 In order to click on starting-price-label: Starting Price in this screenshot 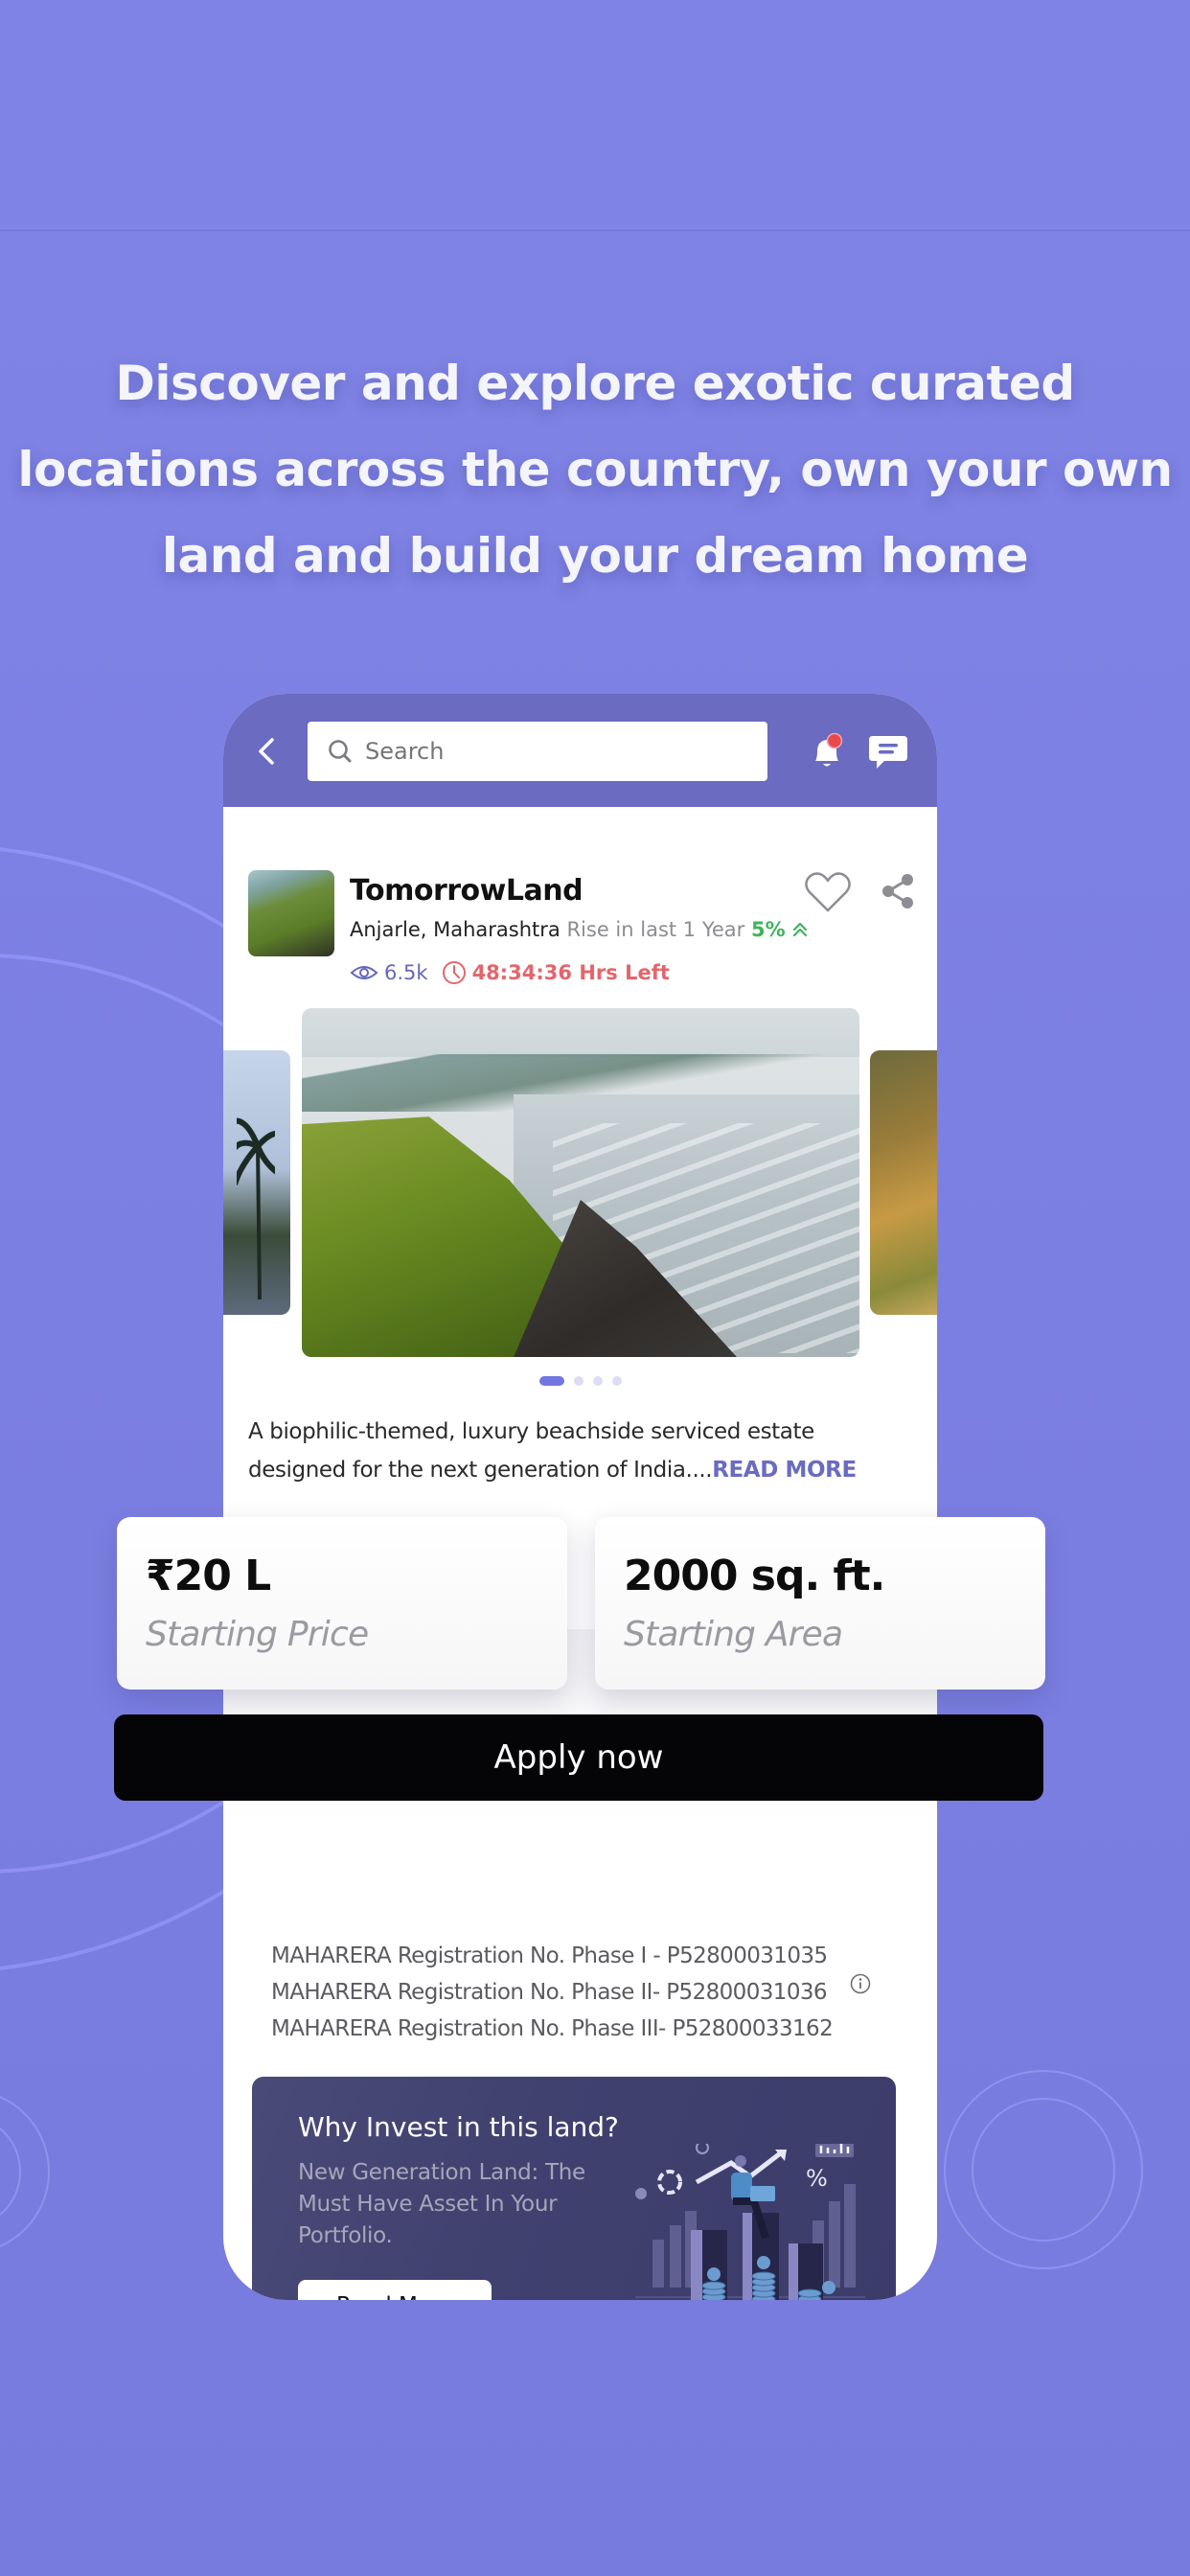, I will do `click(257, 1634)`.